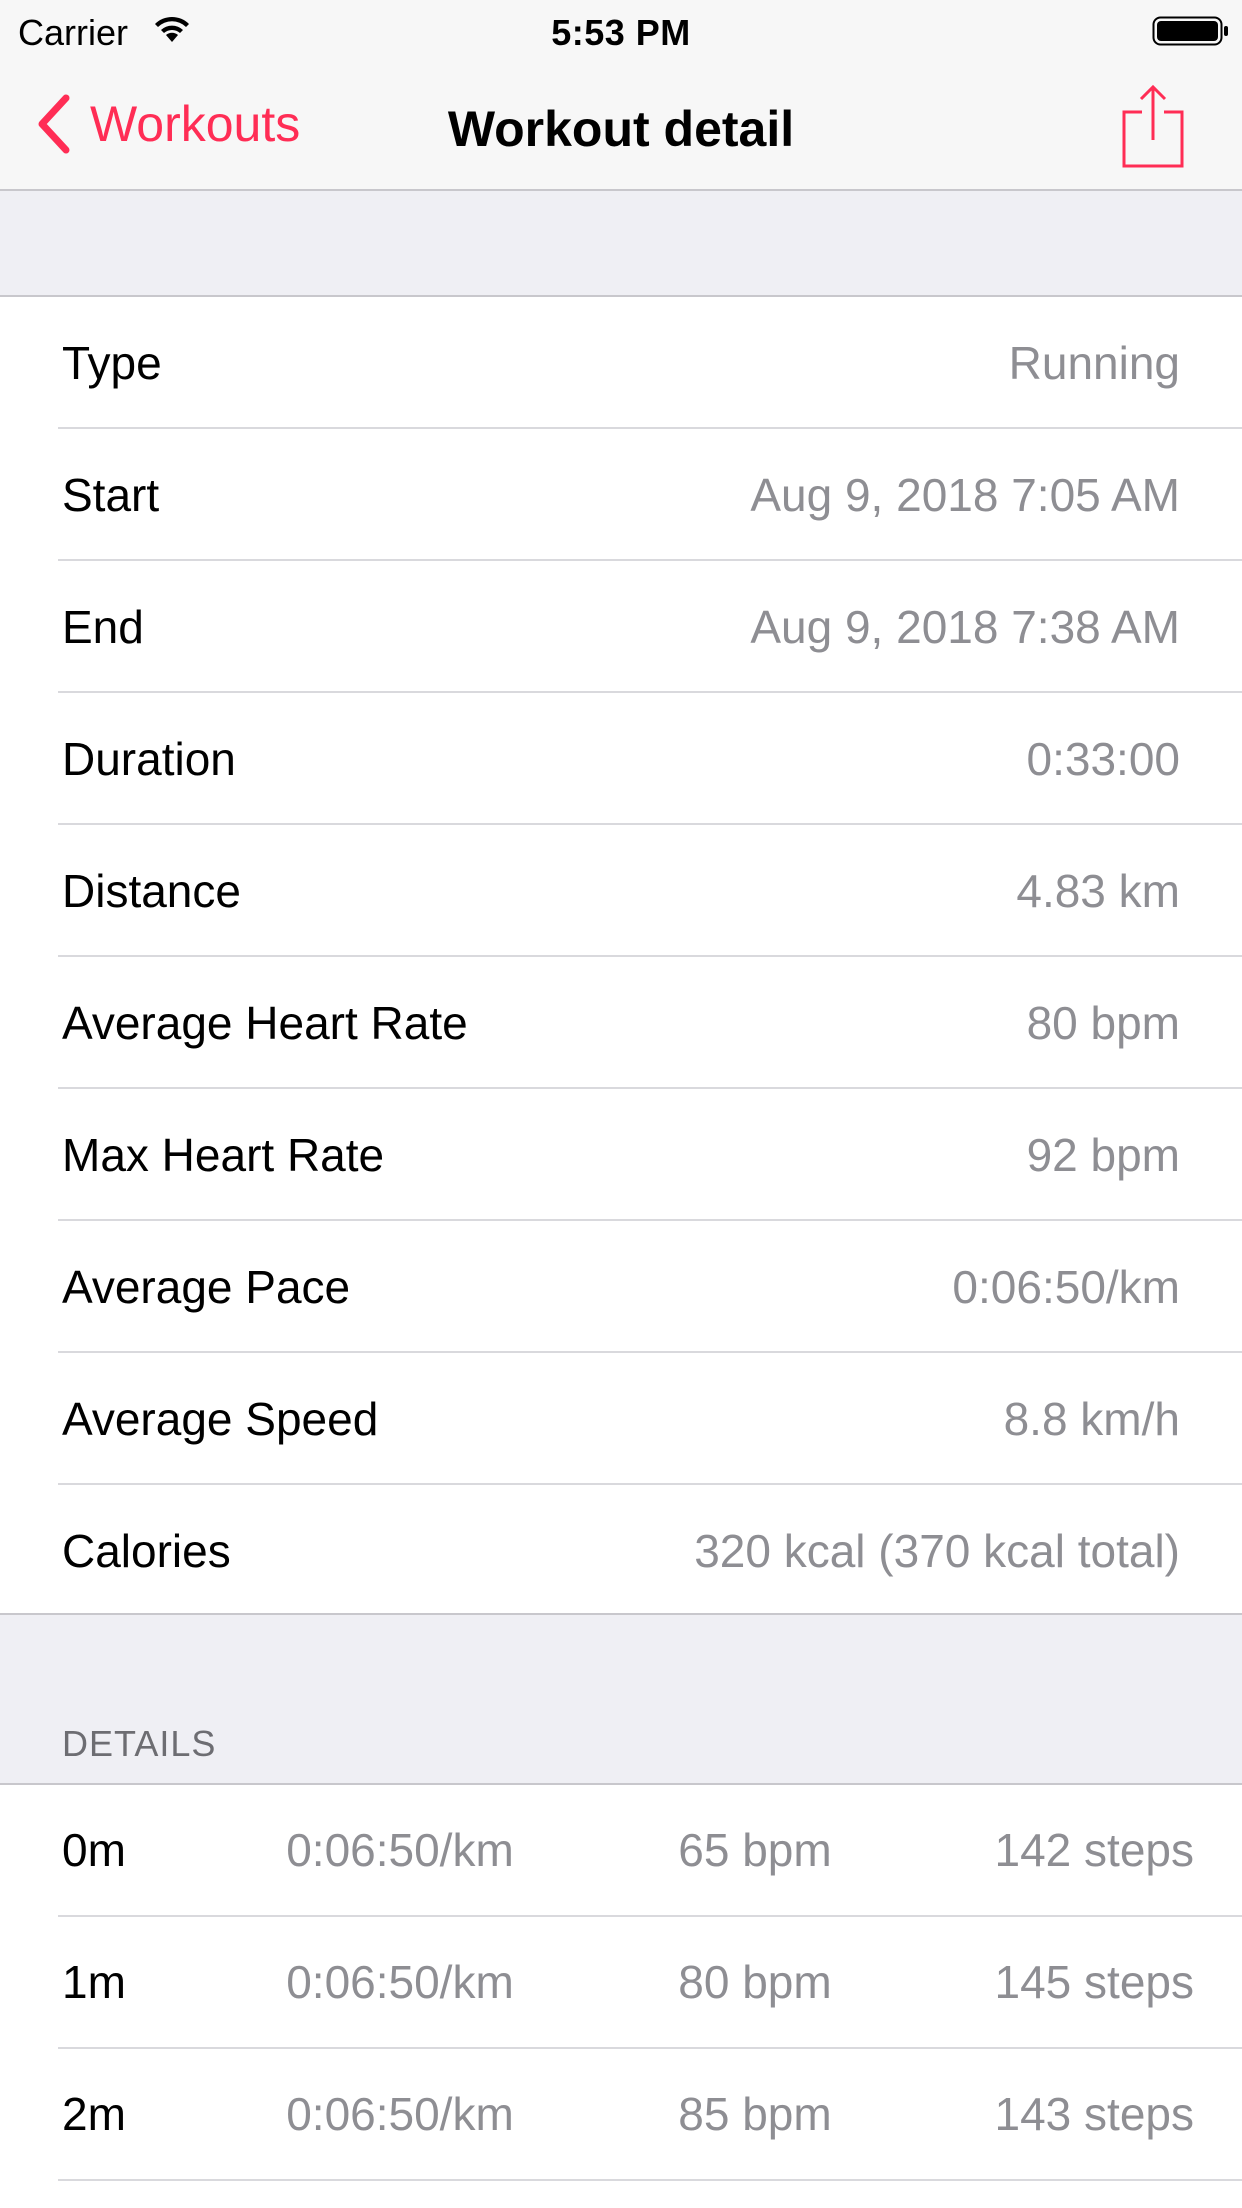 The width and height of the screenshot is (1242, 2208). Describe the element at coordinates (937, 1551) in the screenshot. I see `row-value: 320 kcal (370 kcal total)` at that location.